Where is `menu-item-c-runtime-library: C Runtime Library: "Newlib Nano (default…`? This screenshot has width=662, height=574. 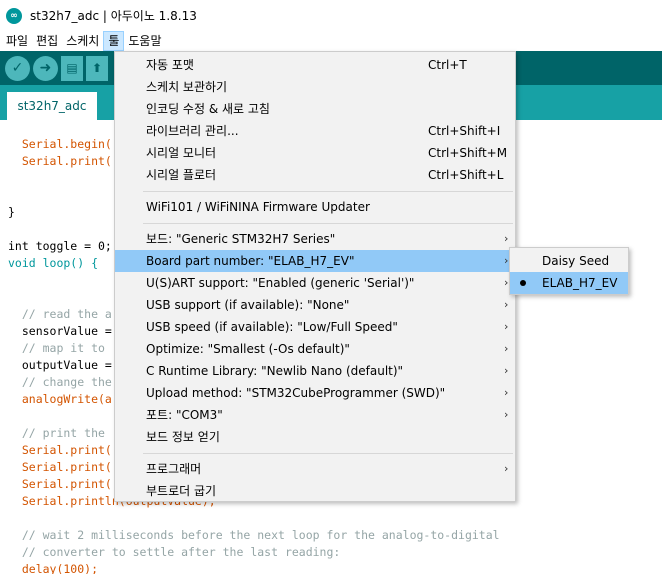 menu-item-c-runtime-library: C Runtime Library: "Newlib Nano (default… is located at coordinates (315, 371).